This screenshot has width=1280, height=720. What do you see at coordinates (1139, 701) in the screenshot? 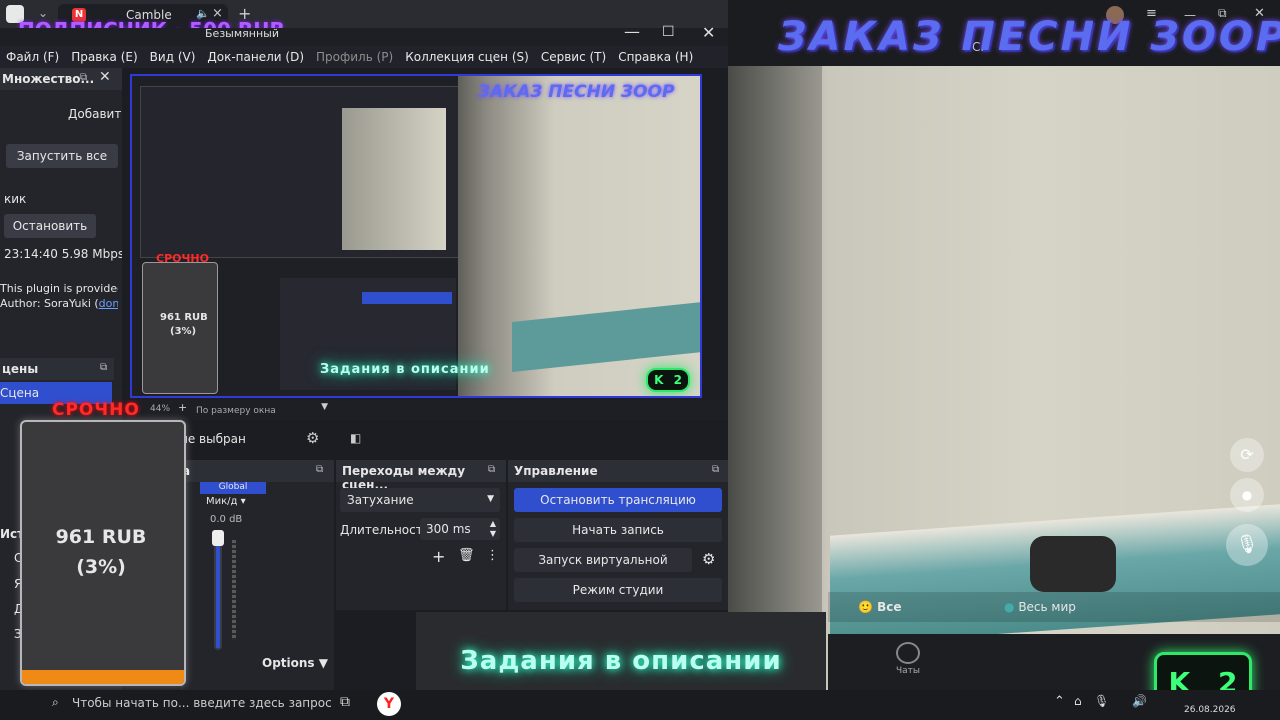
I see `tray-volume-icon: 🔊` at bounding box center [1139, 701].